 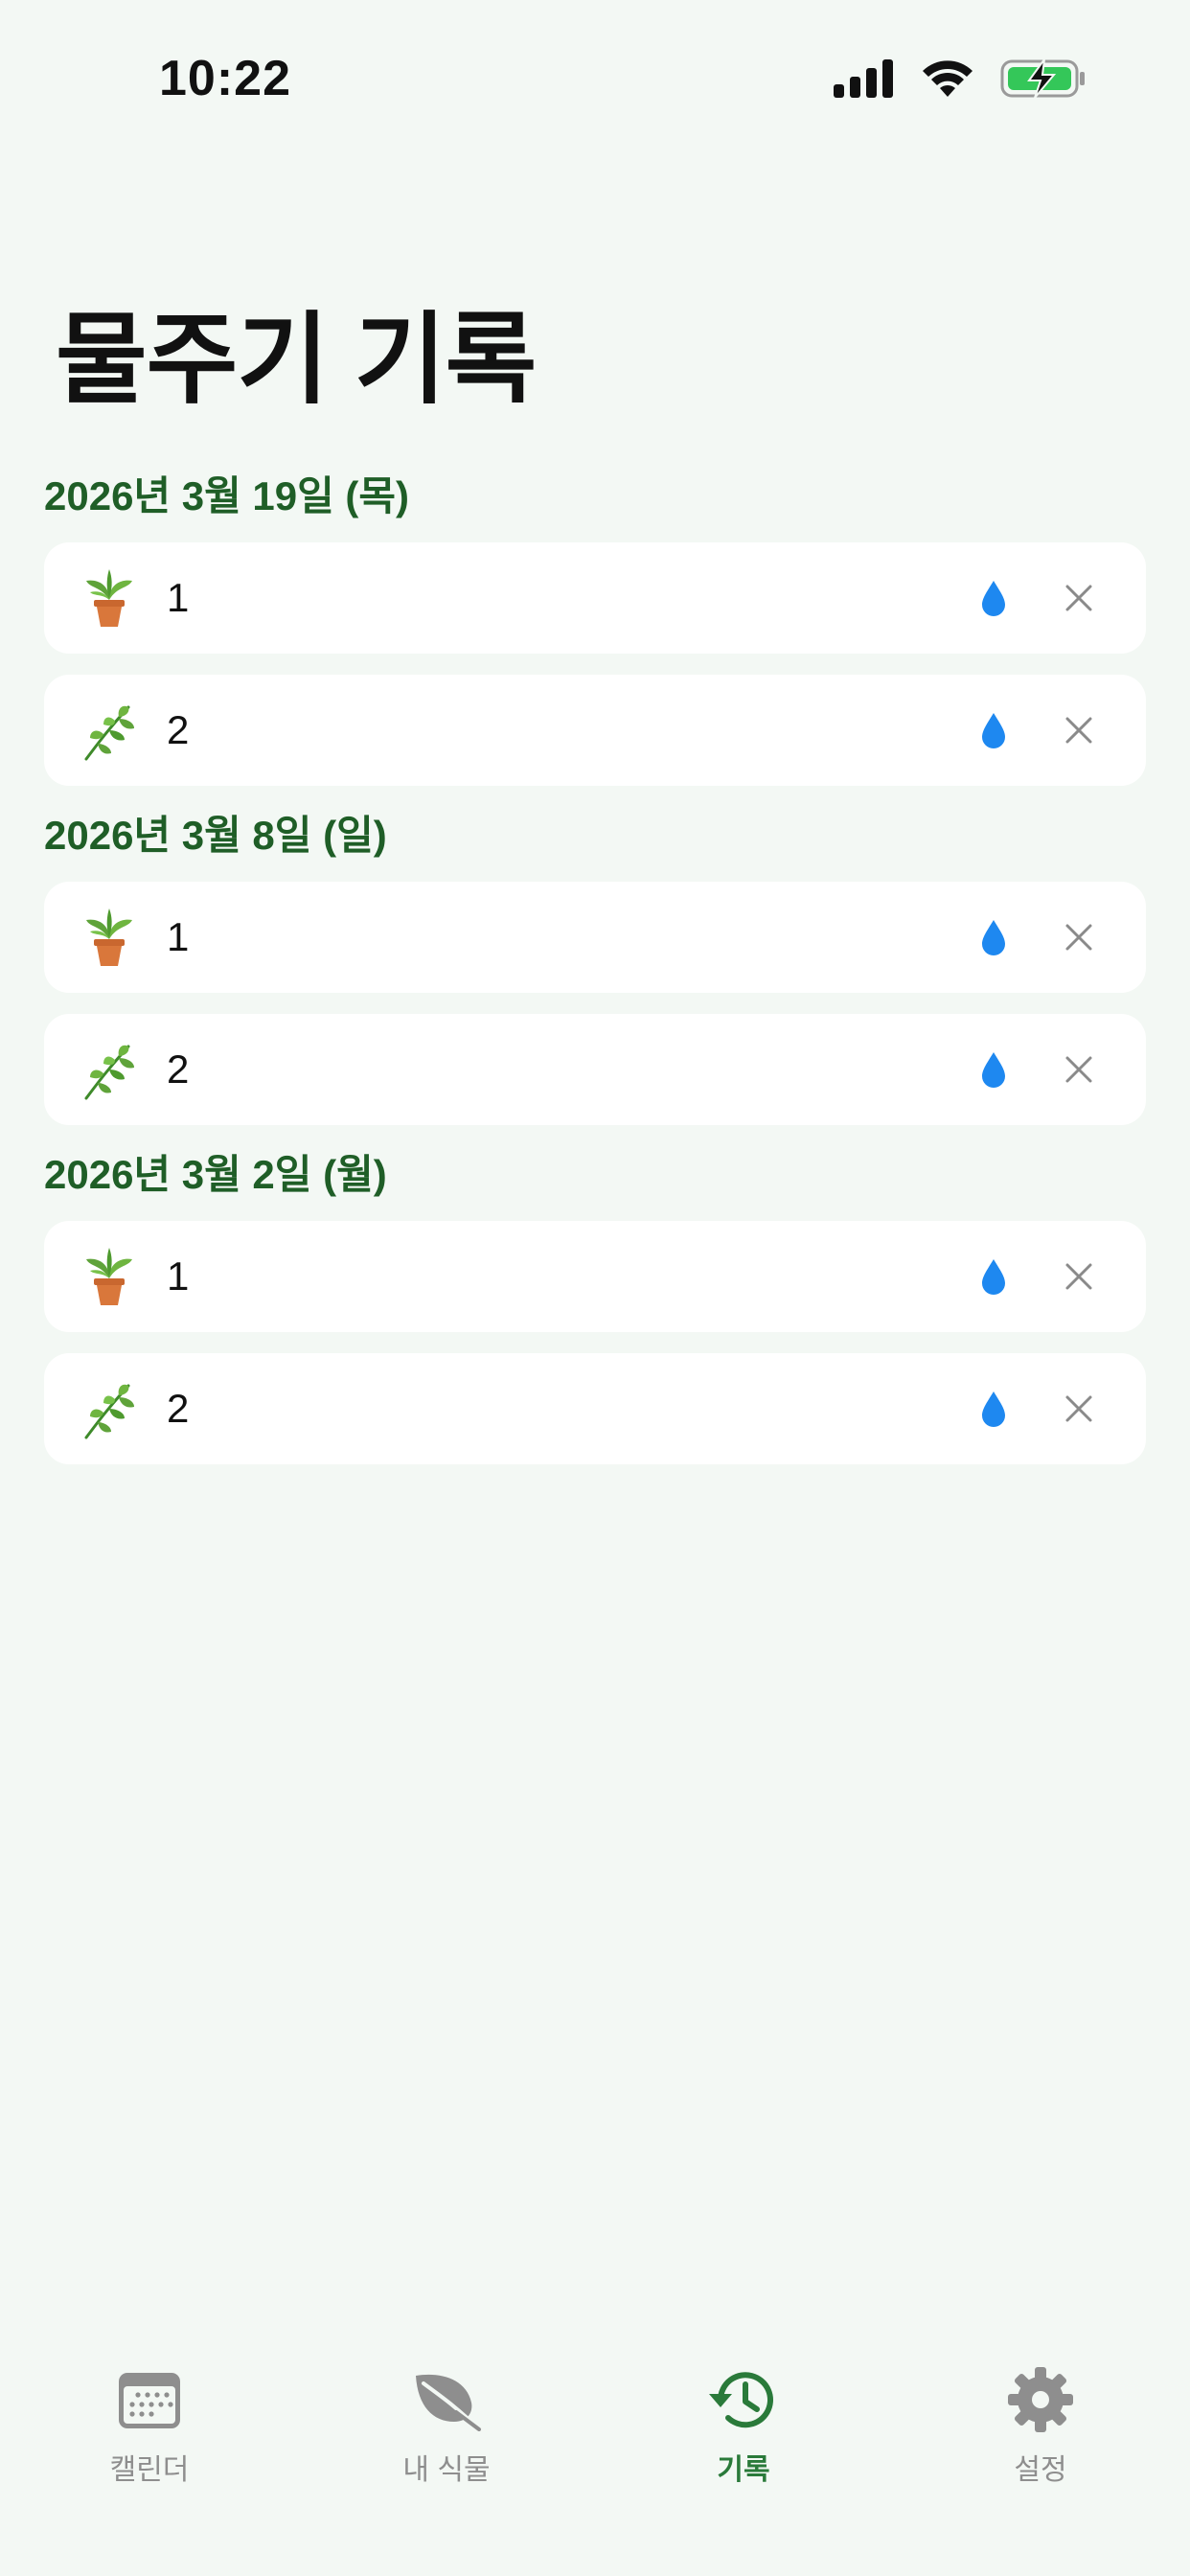 What do you see at coordinates (216, 1174) in the screenshot?
I see `section-date-header: 2026년 3월 2일 (월)` at bounding box center [216, 1174].